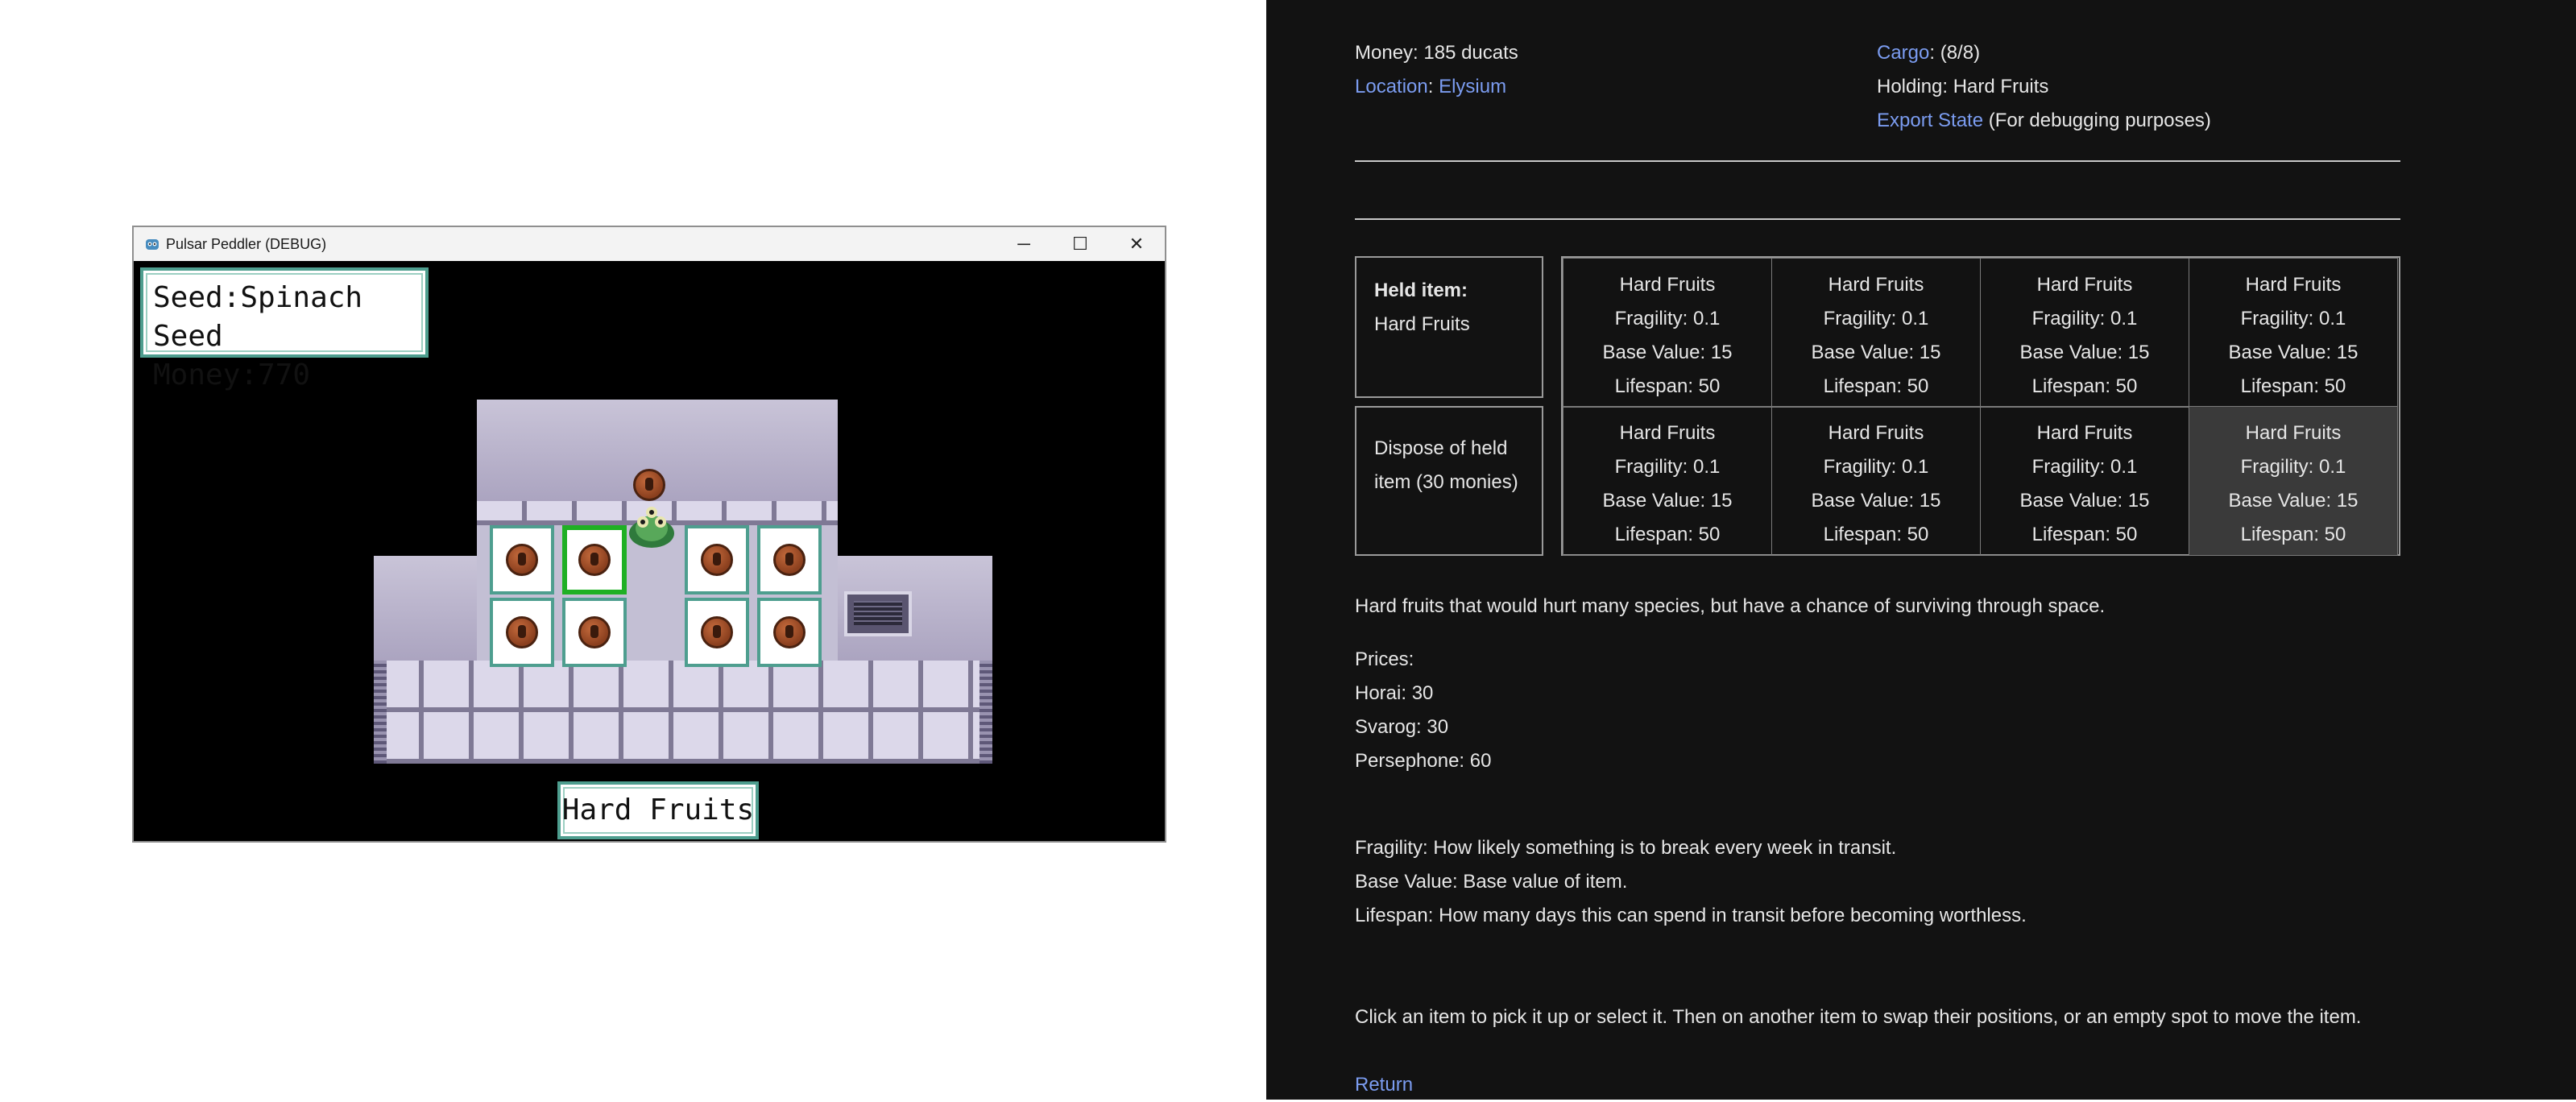 This screenshot has height=1102, width=2576. What do you see at coordinates (1472, 86) in the screenshot?
I see `location-value-link: Elysium` at bounding box center [1472, 86].